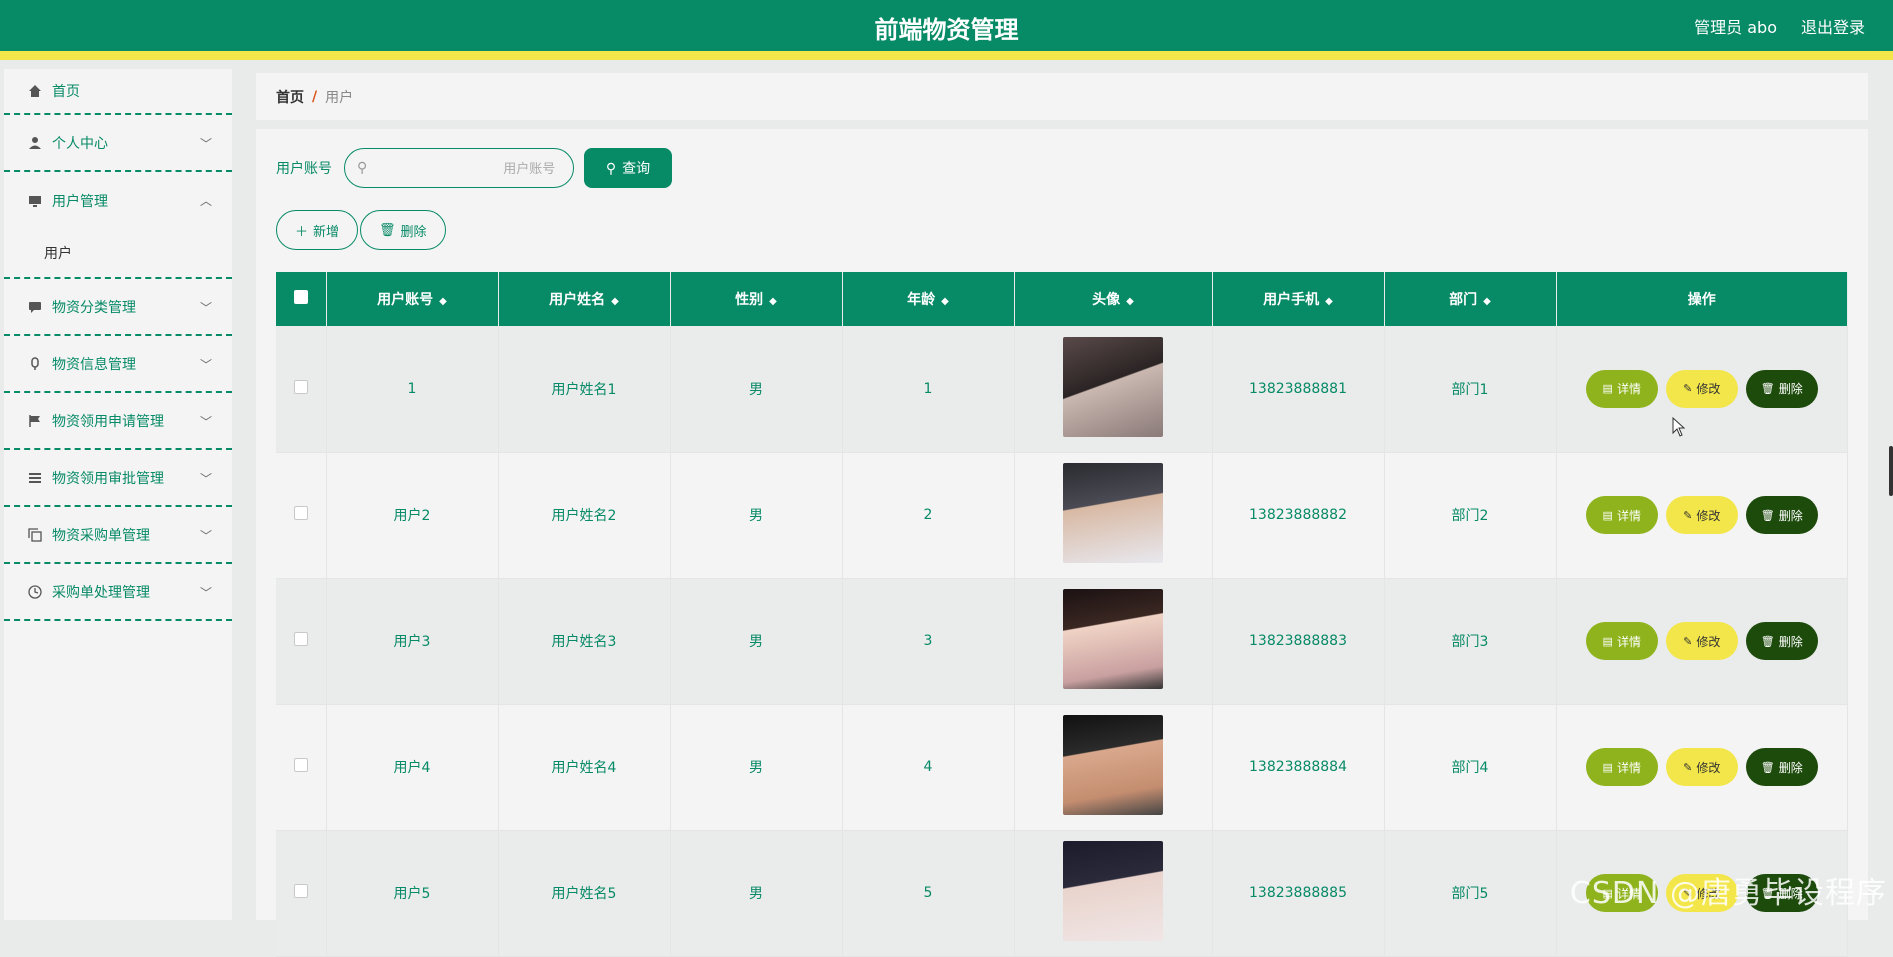 The height and width of the screenshot is (957, 1893). What do you see at coordinates (118, 307) in the screenshot?
I see `sidebar-item-category-management: 物资分类管理 ﹀` at bounding box center [118, 307].